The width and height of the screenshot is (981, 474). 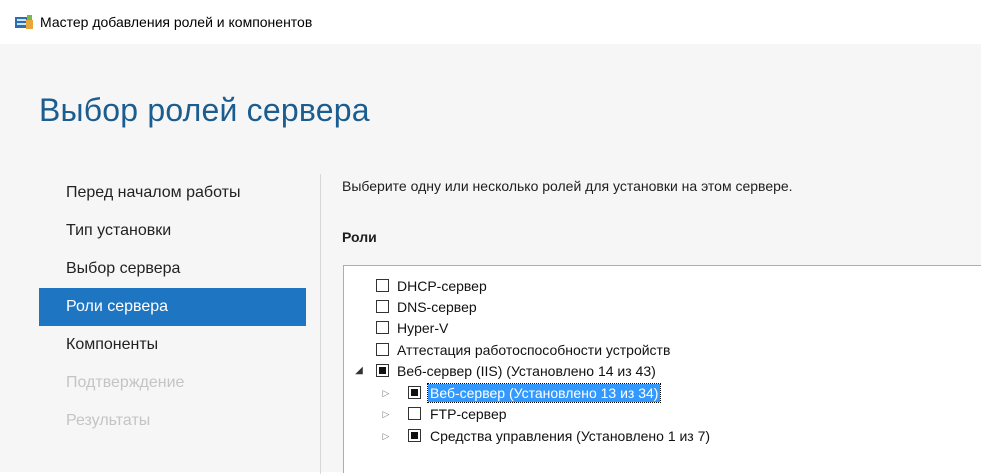 What do you see at coordinates (534, 350) in the screenshot?
I see `role-label: Аттестация работоспособности устройств` at bounding box center [534, 350].